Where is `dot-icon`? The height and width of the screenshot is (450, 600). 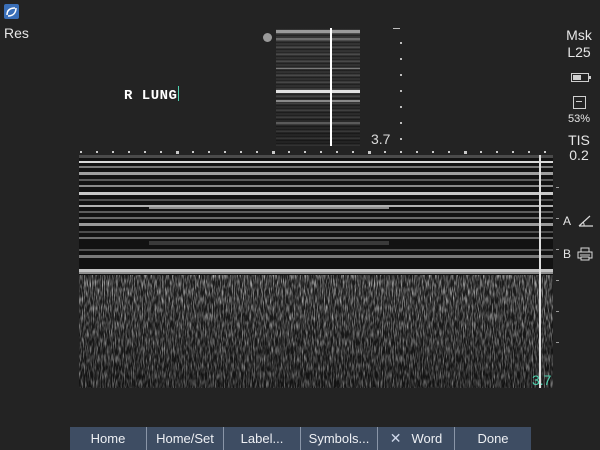
dot-icon is located at coordinates (267, 37).